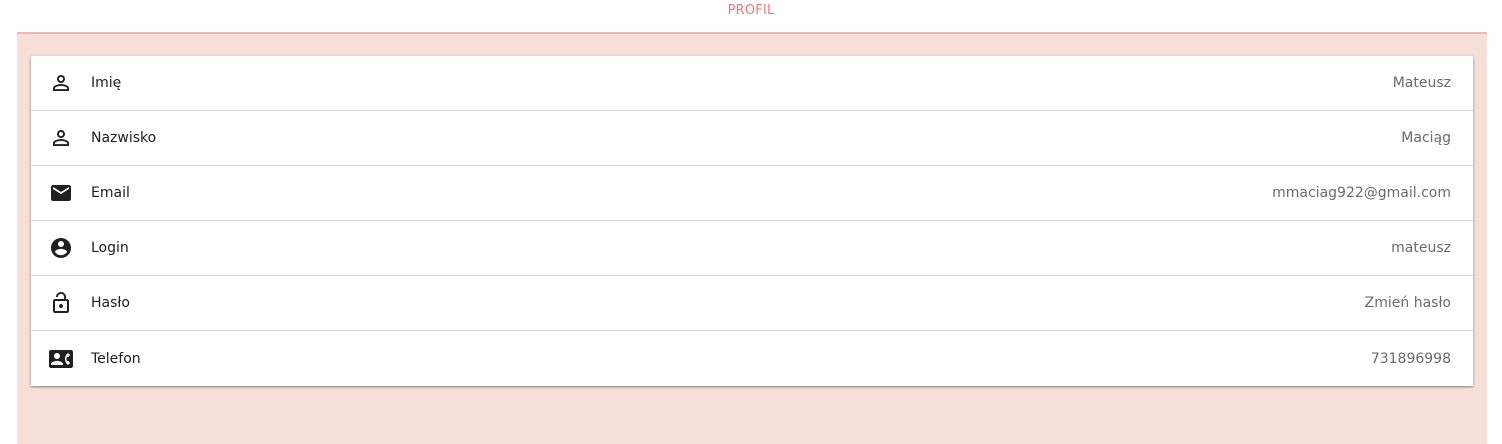 This screenshot has width=1502, height=444. Describe the element at coordinates (752, 83) in the screenshot. I see `profile-row-first-name: Imię Mateusz` at that location.